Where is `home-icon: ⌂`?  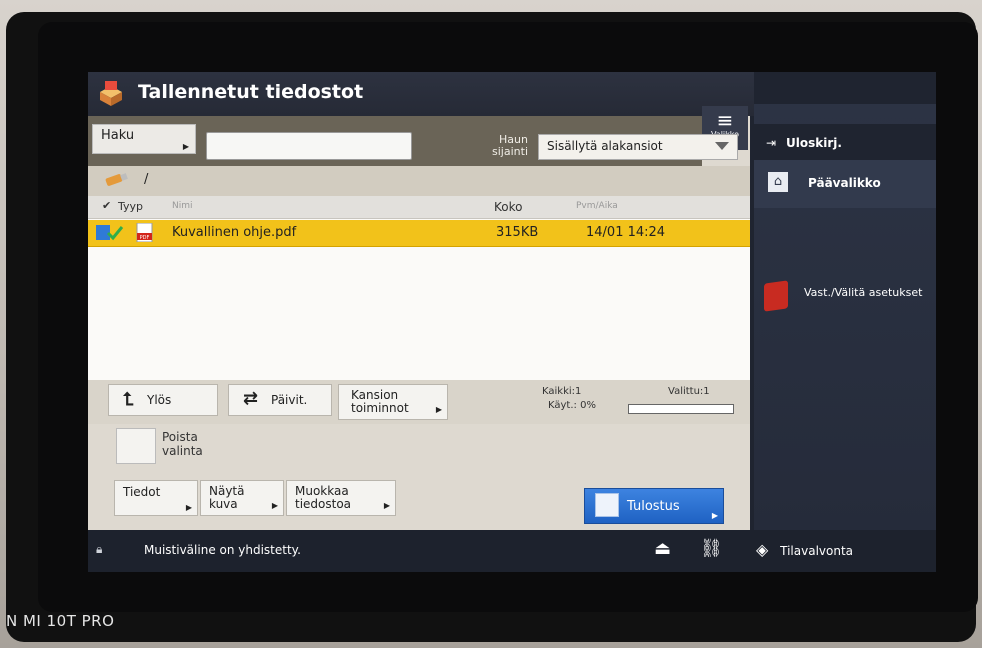 home-icon: ⌂ is located at coordinates (778, 182).